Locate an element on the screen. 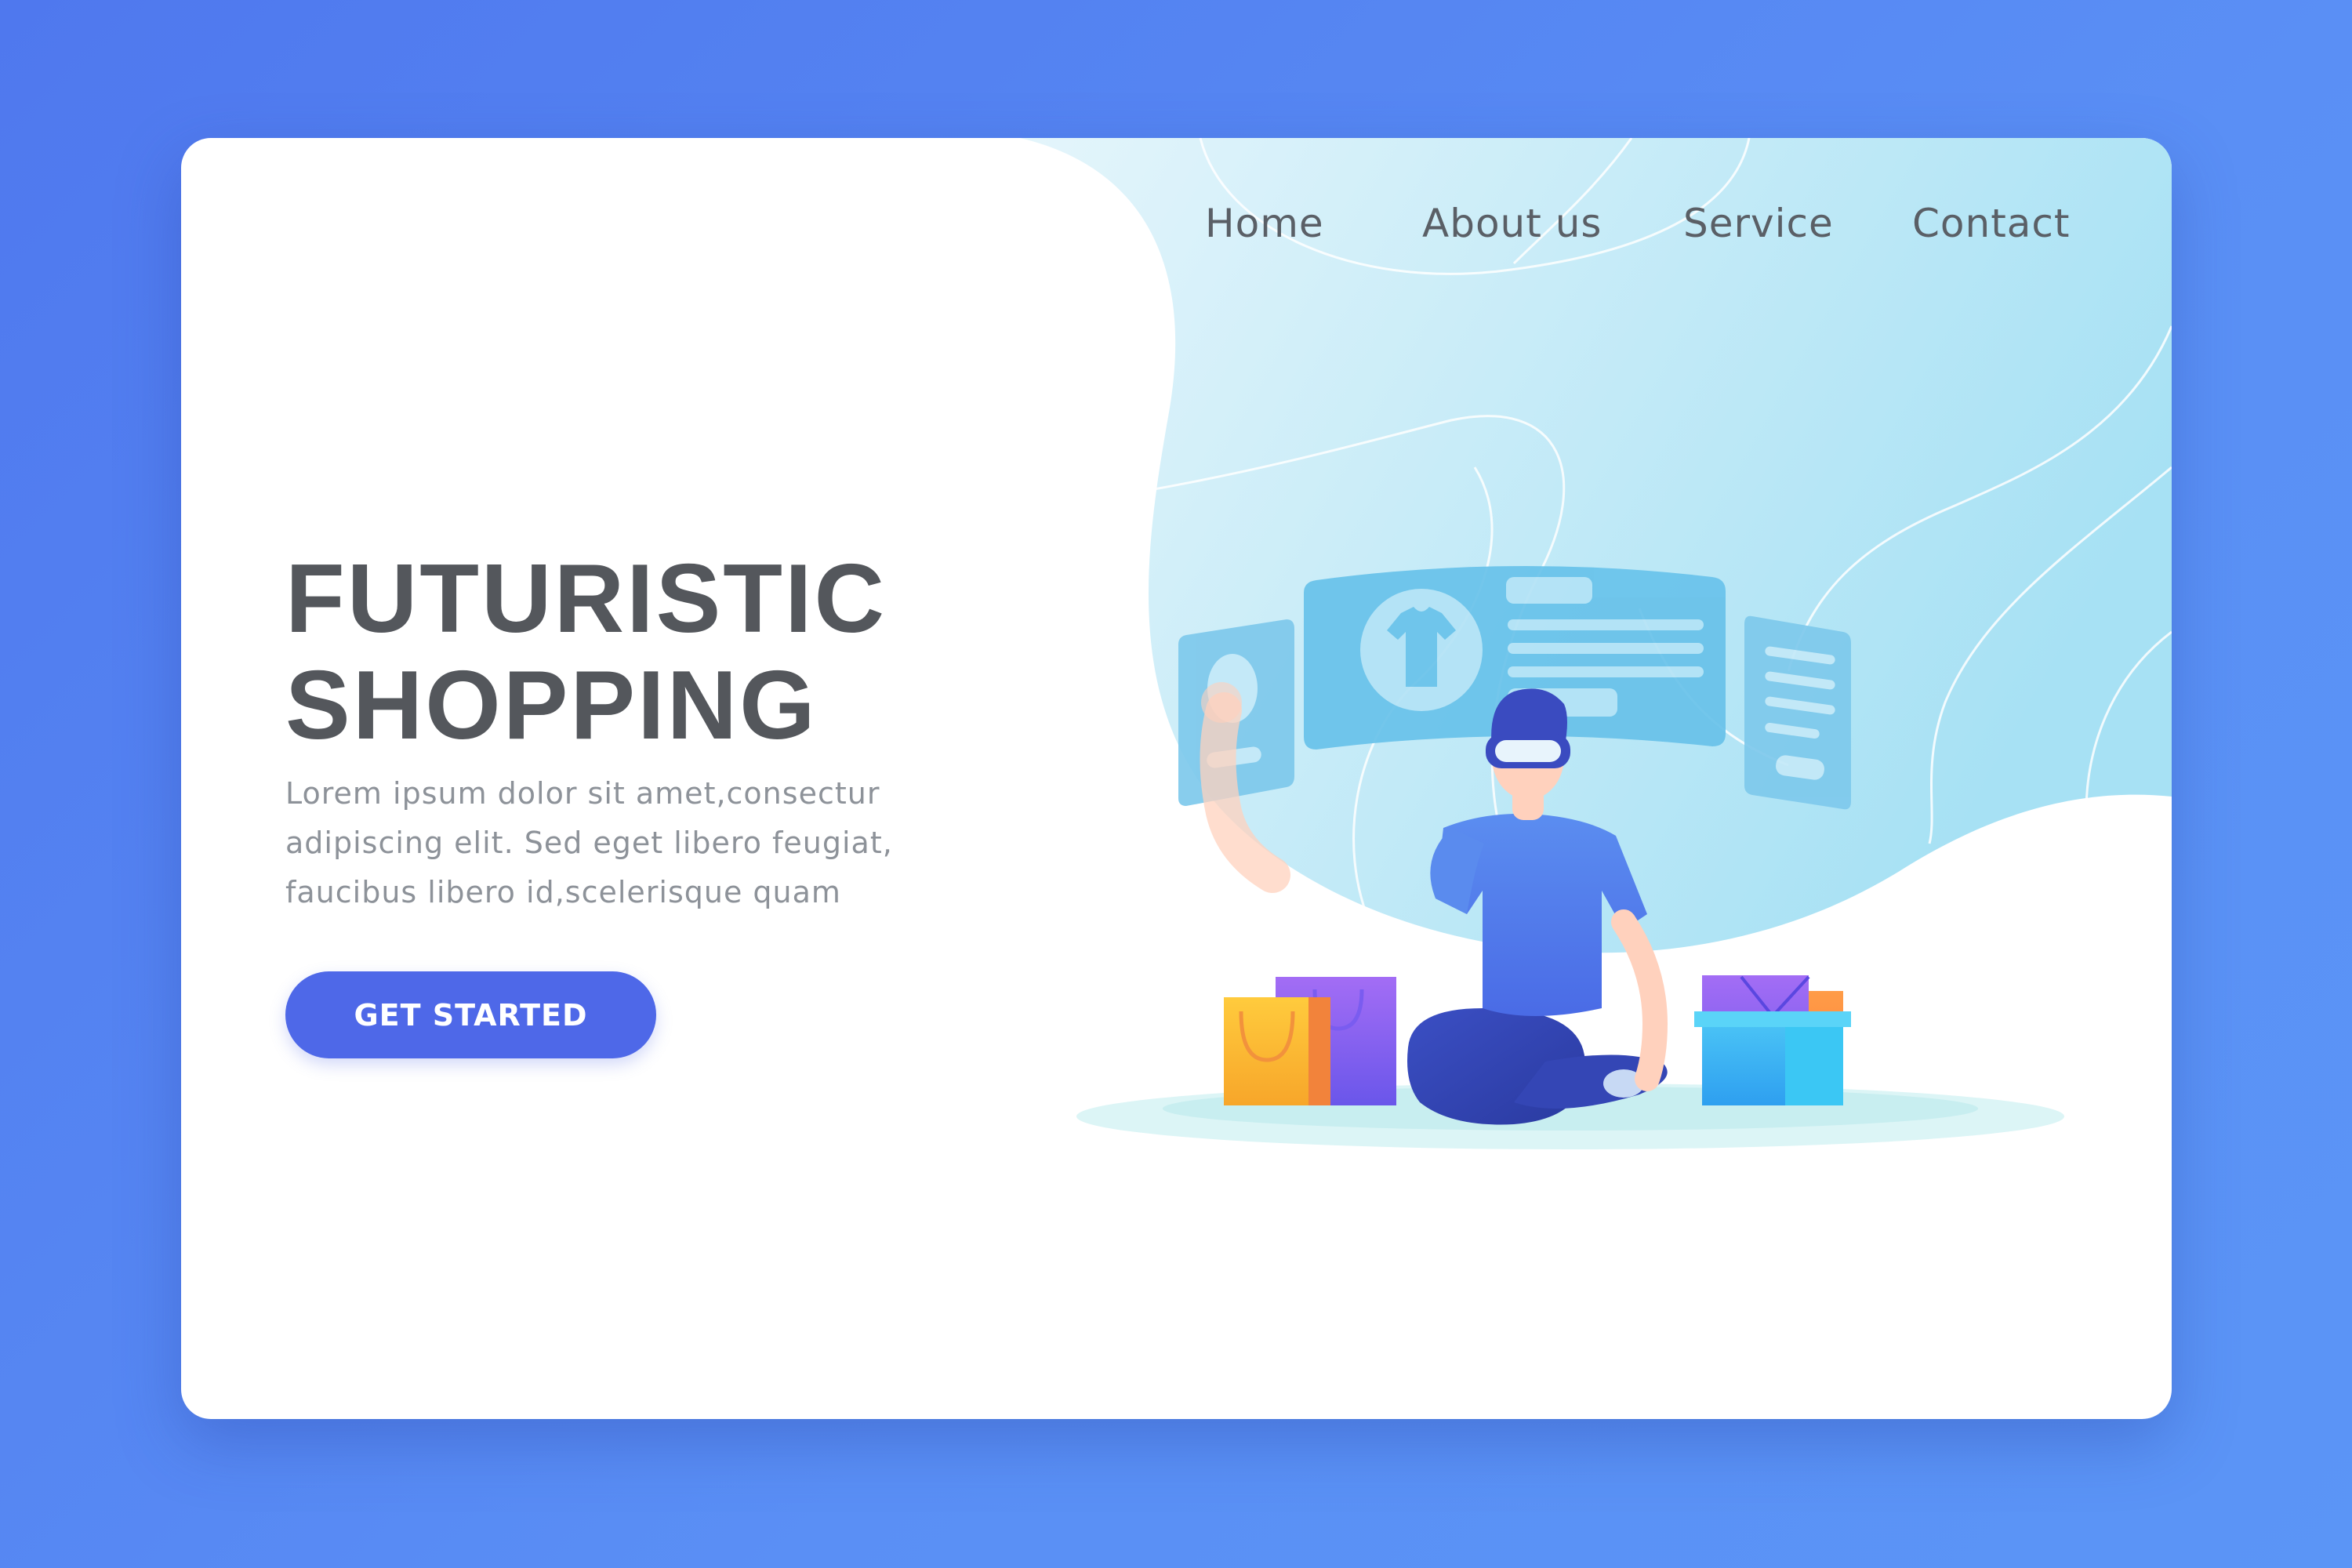 The image size is (2352, 1568). shopping-bags-left is located at coordinates (1310, 1041).